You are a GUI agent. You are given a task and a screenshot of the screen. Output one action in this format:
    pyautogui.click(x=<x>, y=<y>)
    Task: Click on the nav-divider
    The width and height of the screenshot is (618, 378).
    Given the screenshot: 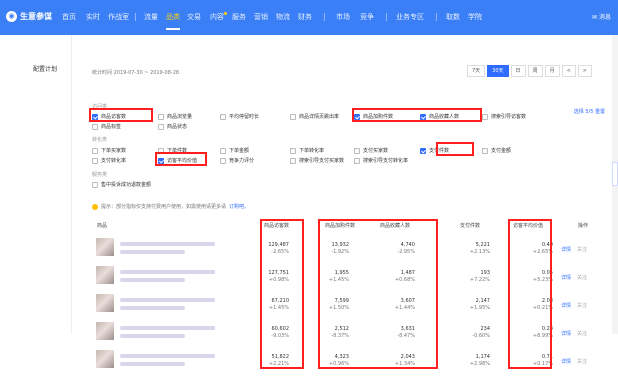 What is the action you would take?
    pyautogui.click(x=436, y=17)
    